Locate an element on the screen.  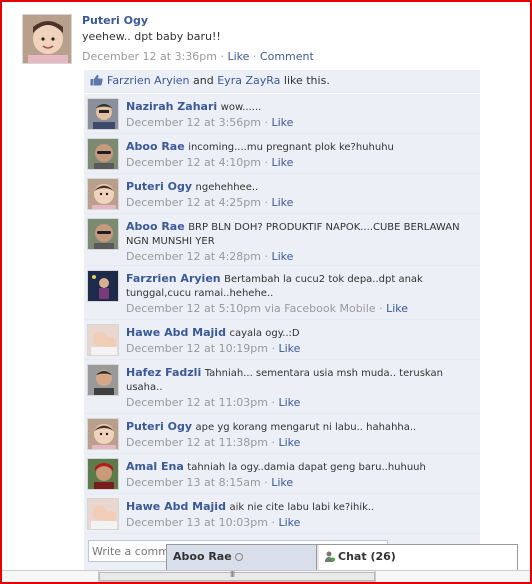
comment-time: December 12 at 5:10pm is located at coordinates (193, 308).